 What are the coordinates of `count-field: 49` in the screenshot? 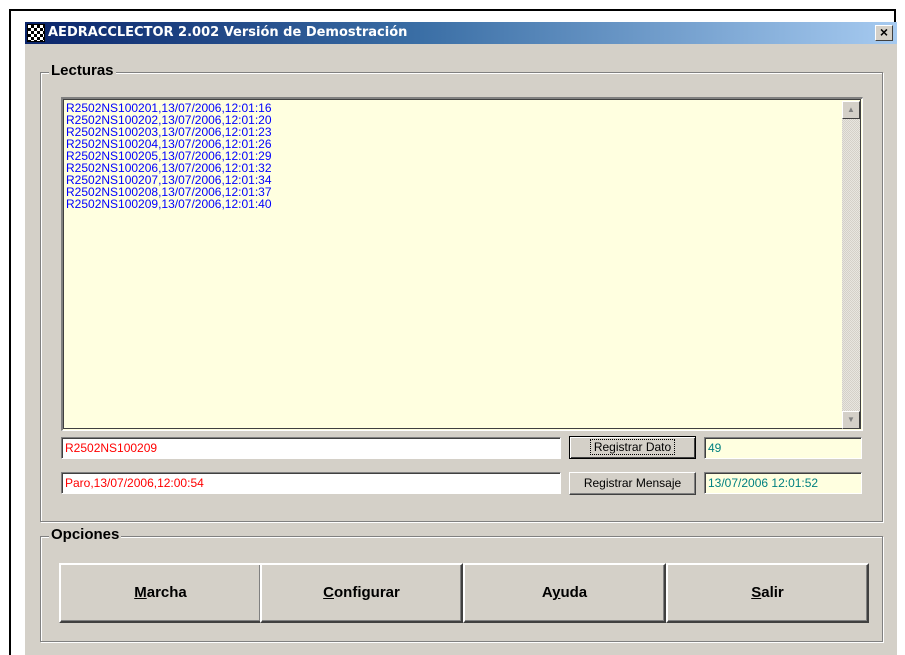 It's located at (783, 448).